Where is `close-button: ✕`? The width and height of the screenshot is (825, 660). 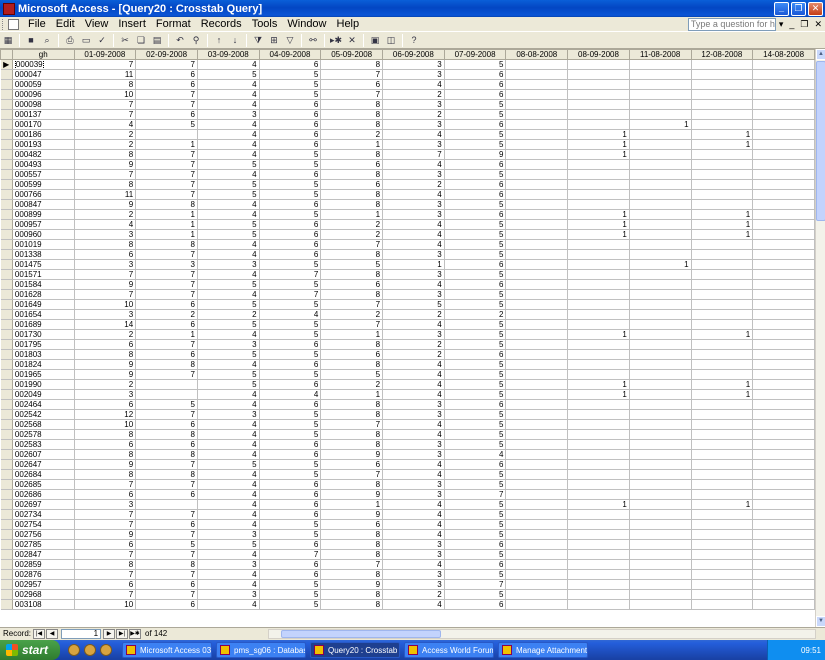 close-button: ✕ is located at coordinates (815, 8).